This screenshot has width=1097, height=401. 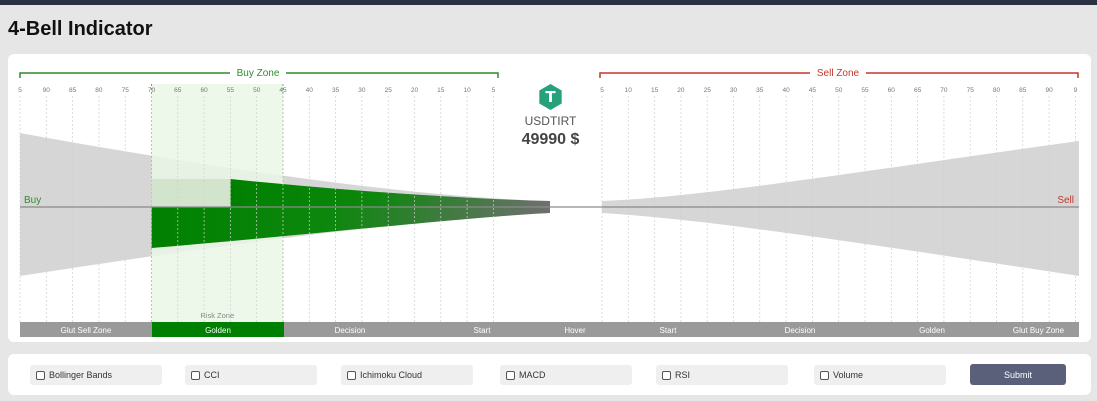 What do you see at coordinates (81, 375) in the screenshot?
I see `indicator-label: Bollinger Bands` at bounding box center [81, 375].